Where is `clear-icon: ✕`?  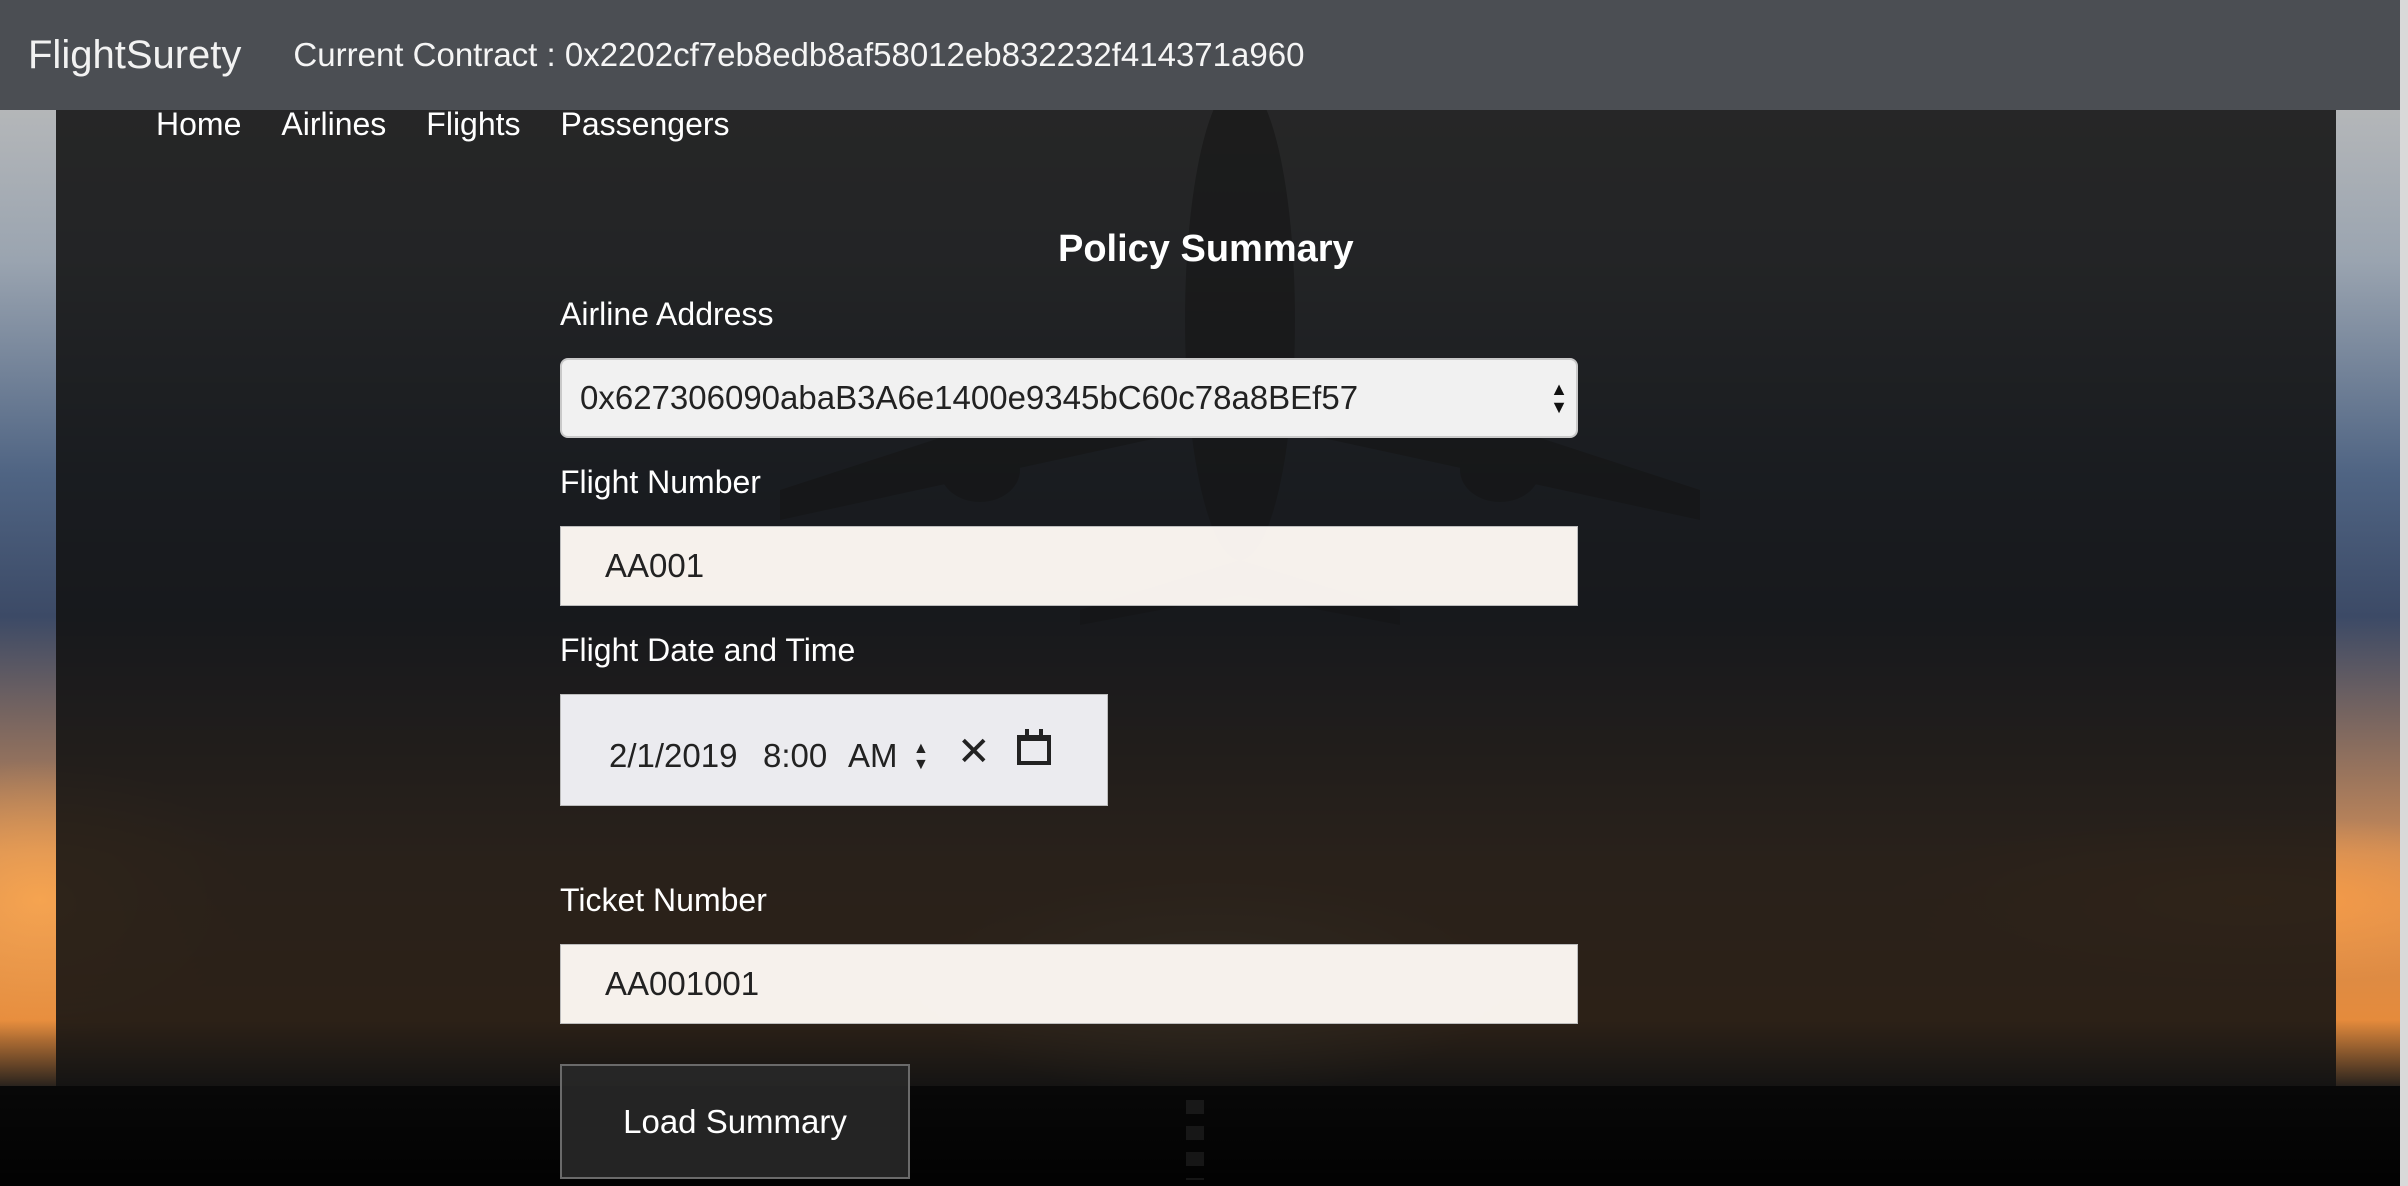 clear-icon: ✕ is located at coordinates (974, 752).